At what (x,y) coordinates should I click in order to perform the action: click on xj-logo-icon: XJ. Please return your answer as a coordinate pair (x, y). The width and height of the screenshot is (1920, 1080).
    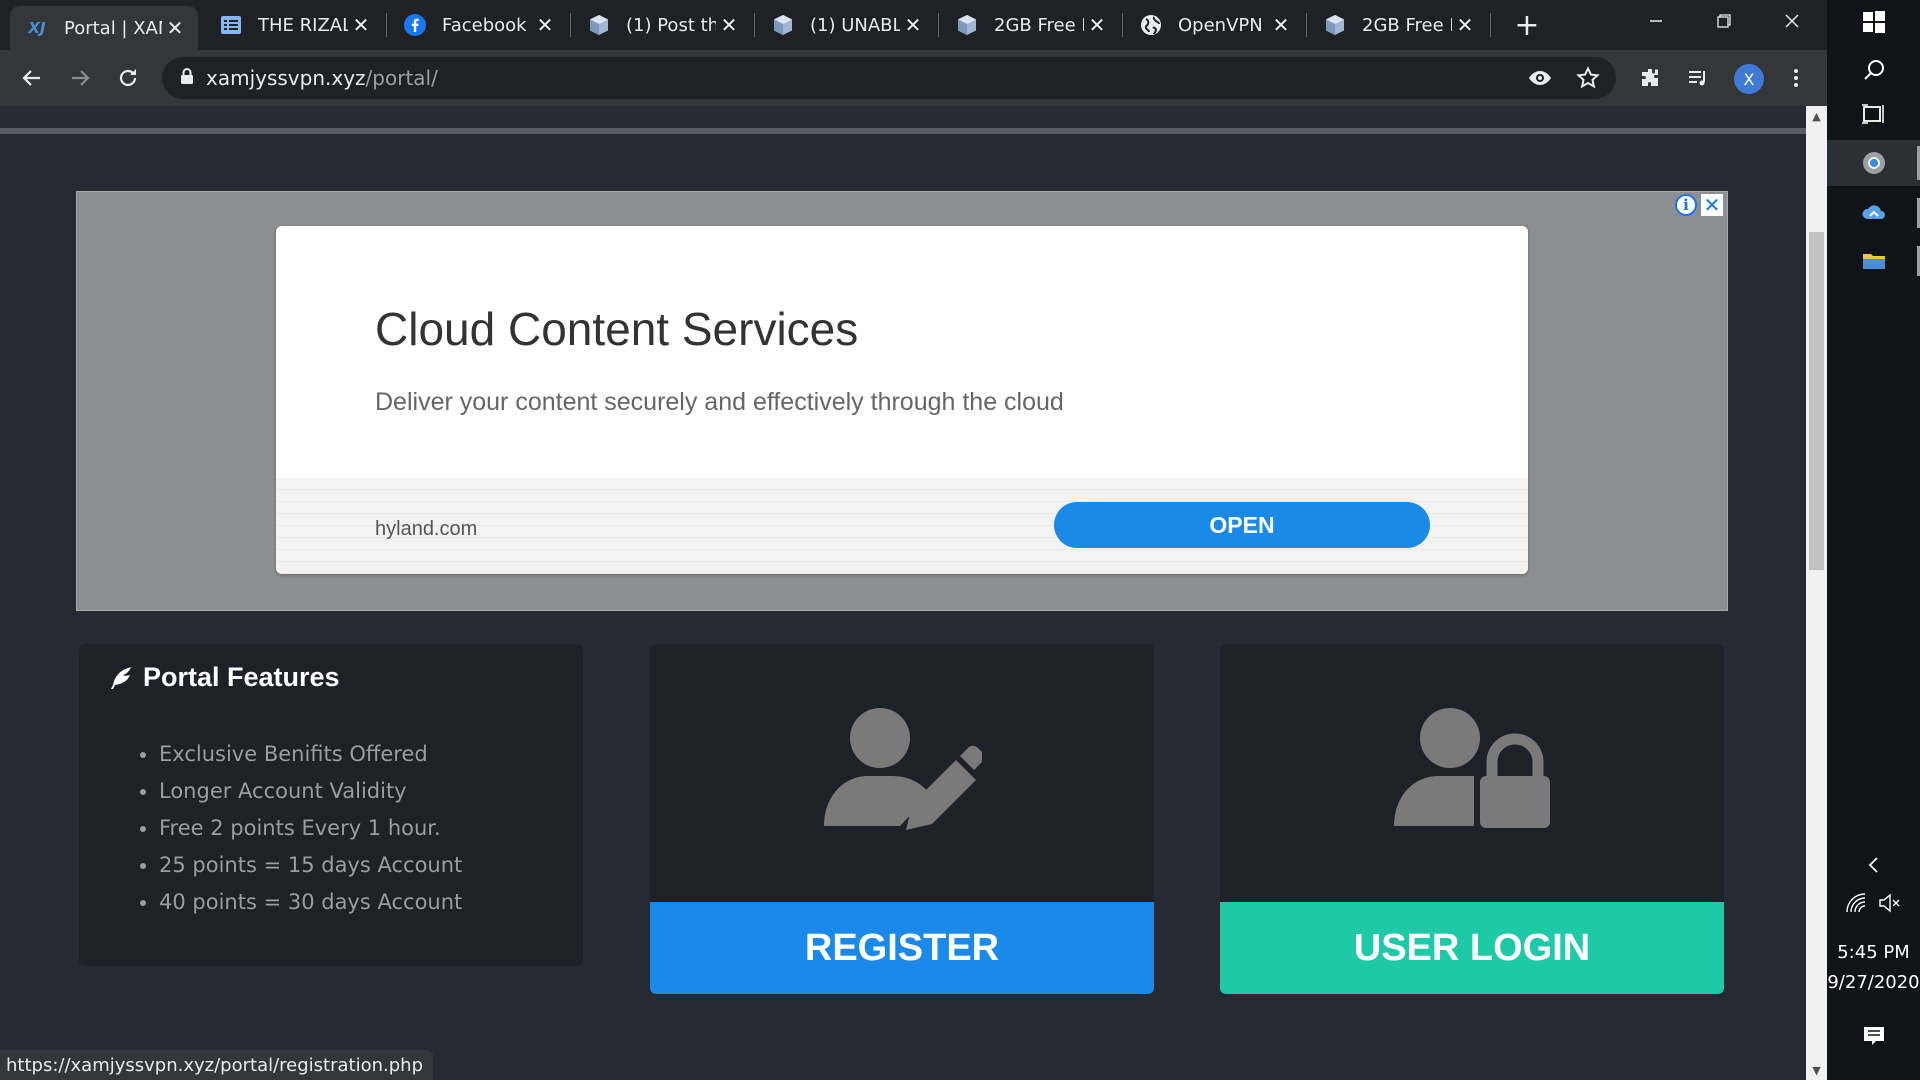
    Looking at the image, I should click on (37, 28).